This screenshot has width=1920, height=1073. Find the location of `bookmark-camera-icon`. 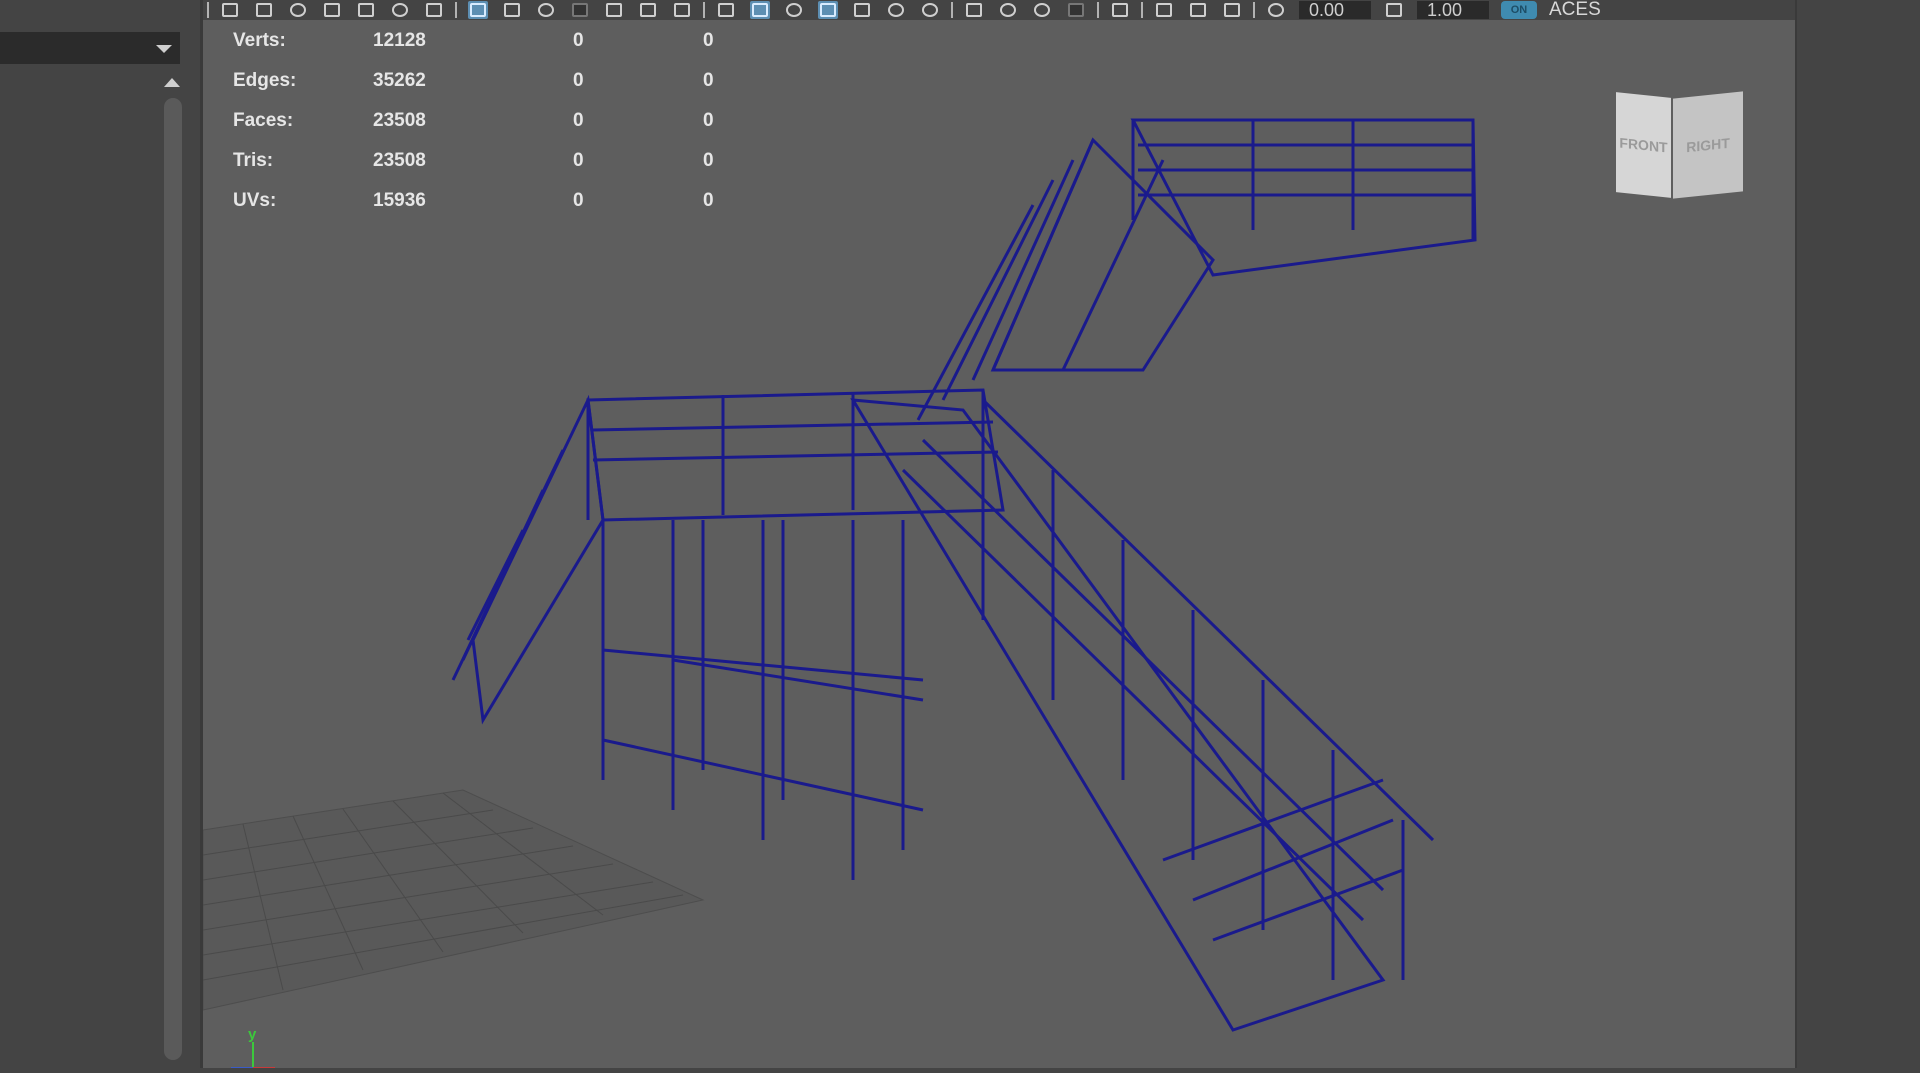

bookmark-camera-icon is located at coordinates (298, 10).